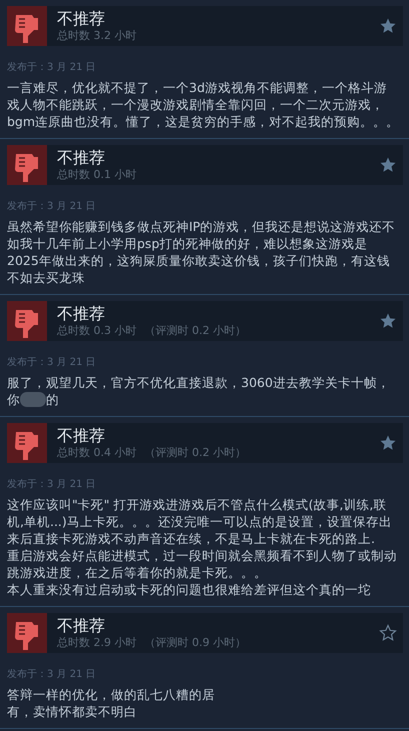 The height and width of the screenshot is (731, 409). What do you see at coordinates (96, 36) in the screenshot?
I see `playtime-text: 总时数 3.2 小时` at bounding box center [96, 36].